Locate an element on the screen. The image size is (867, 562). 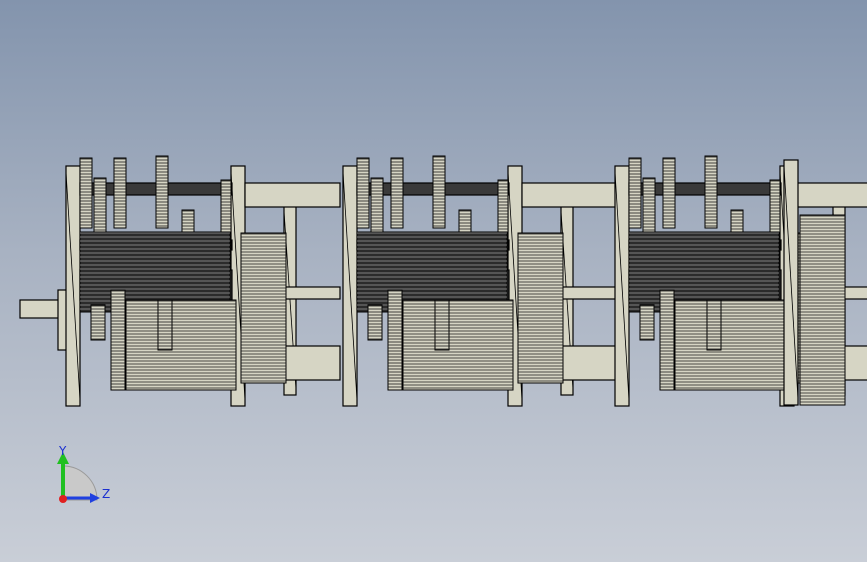
section-1-gear-c is located at coordinates (120, 193).